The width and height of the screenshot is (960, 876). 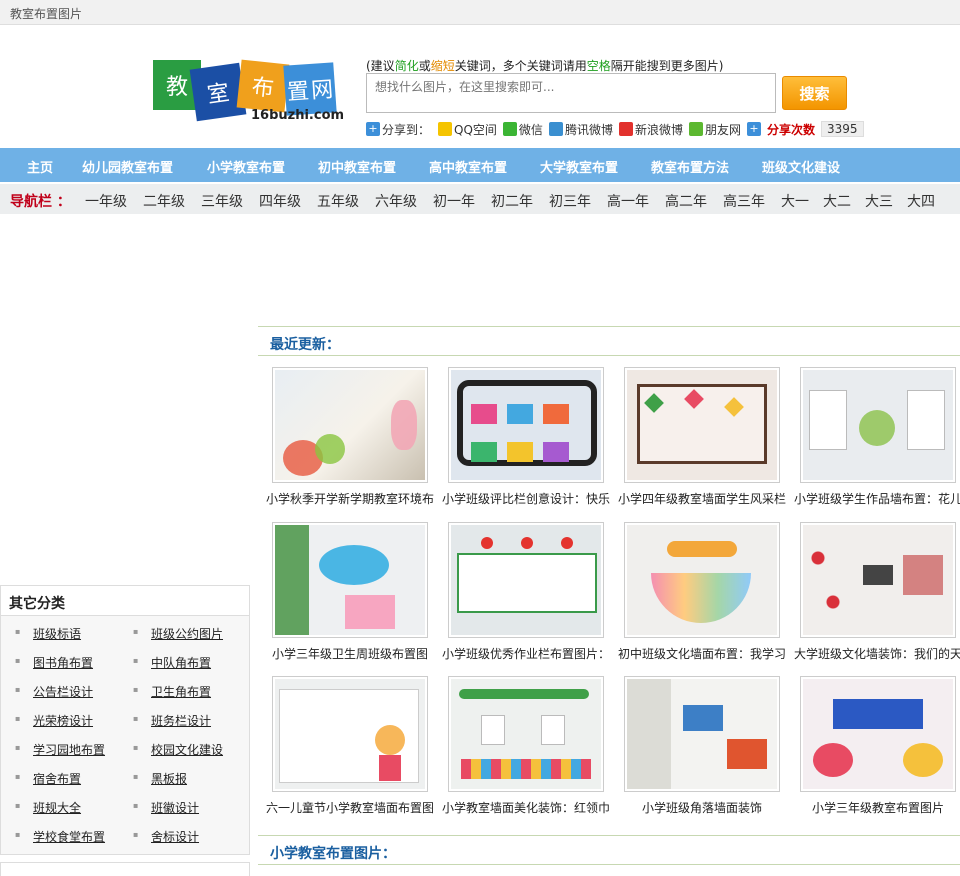 I want to click on nav-university: 大学教室布置, so click(x=579, y=166).